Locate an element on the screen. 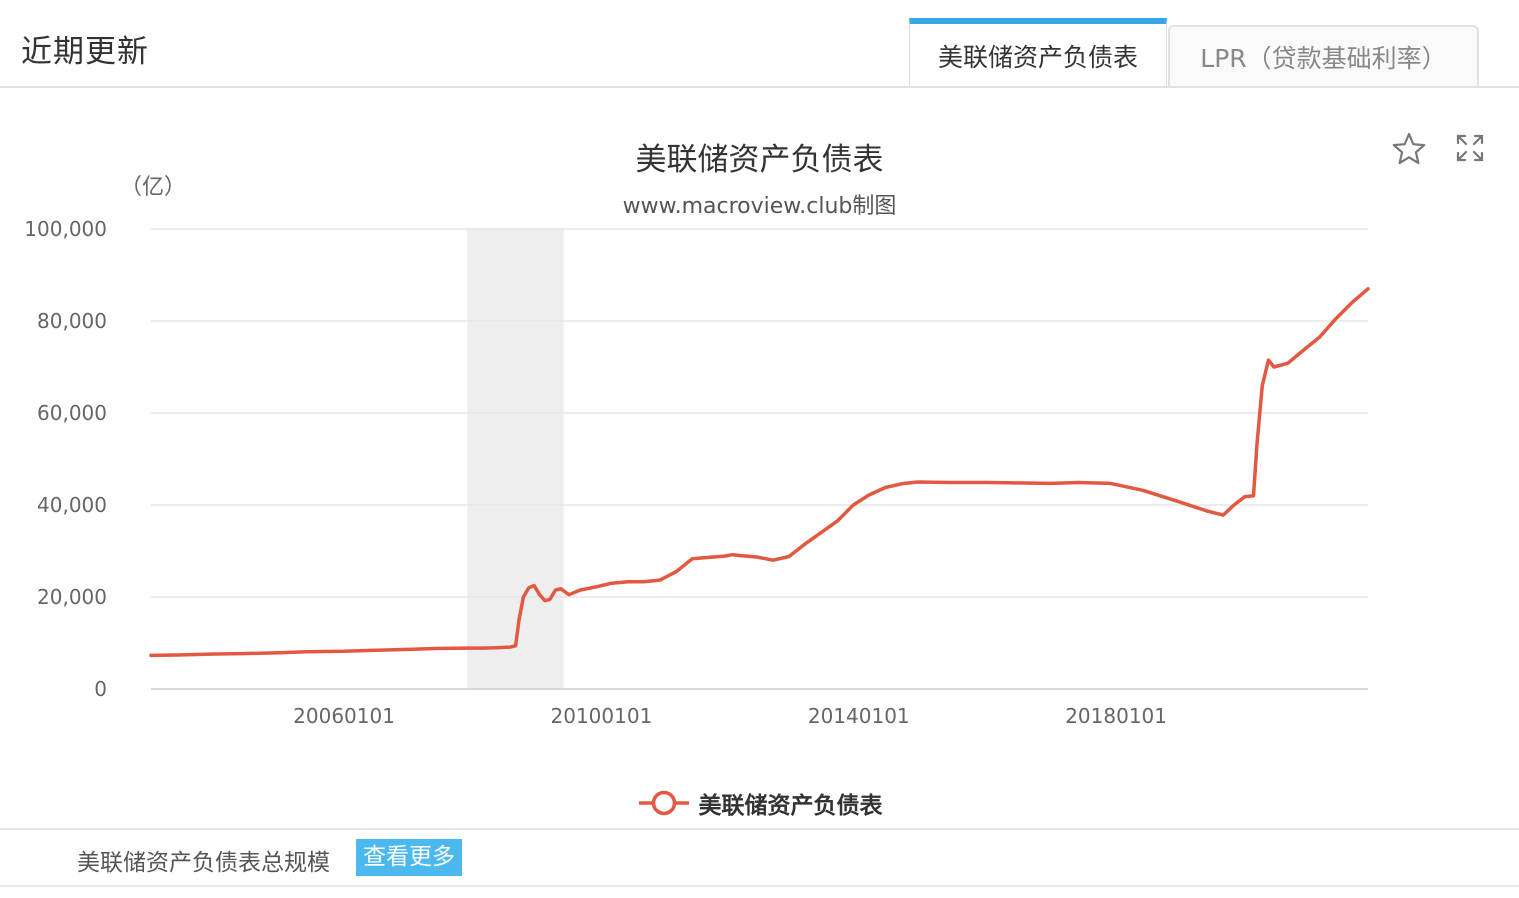  y-tick-label: 100,000 is located at coordinates (65, 229).